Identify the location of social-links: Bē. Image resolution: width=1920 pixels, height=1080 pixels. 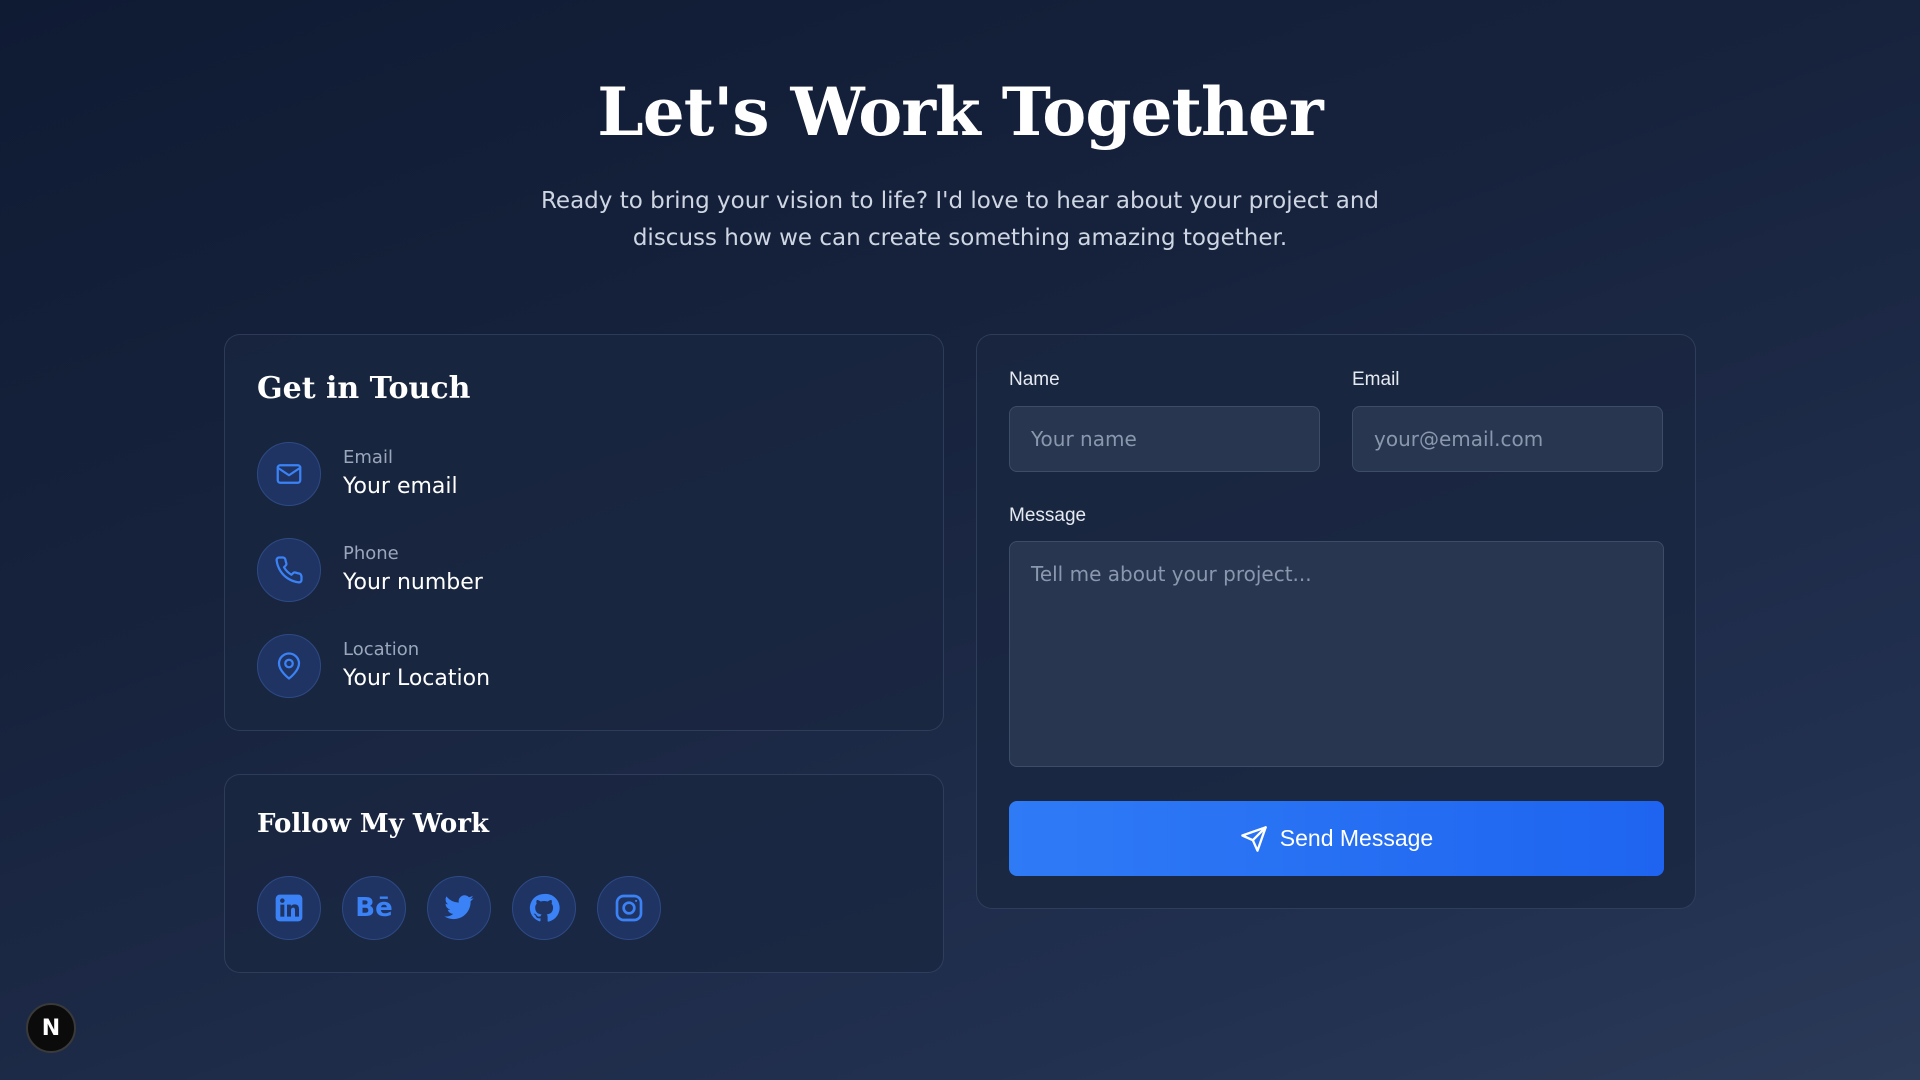
(459, 908).